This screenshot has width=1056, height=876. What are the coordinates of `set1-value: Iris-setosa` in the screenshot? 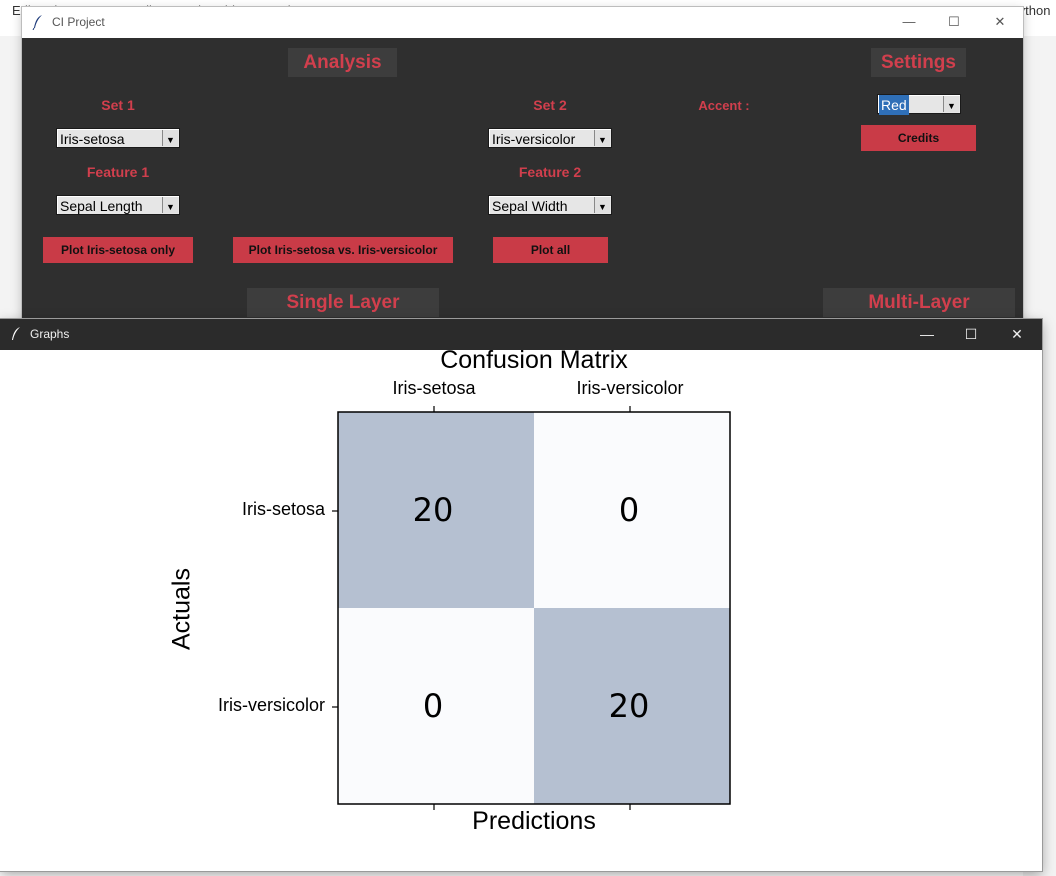 It's located at (92, 139).